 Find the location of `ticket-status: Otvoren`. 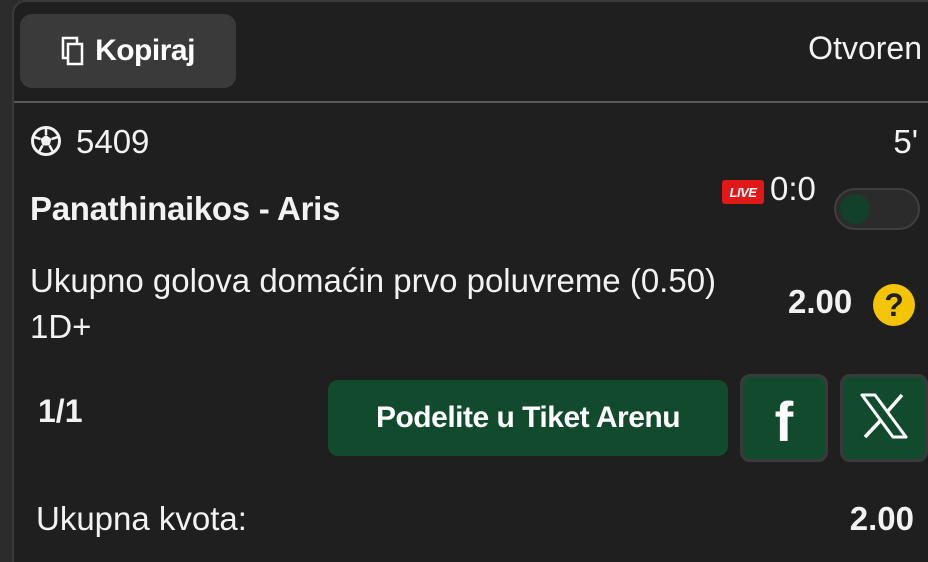

ticket-status: Otvoren is located at coordinates (865, 48).